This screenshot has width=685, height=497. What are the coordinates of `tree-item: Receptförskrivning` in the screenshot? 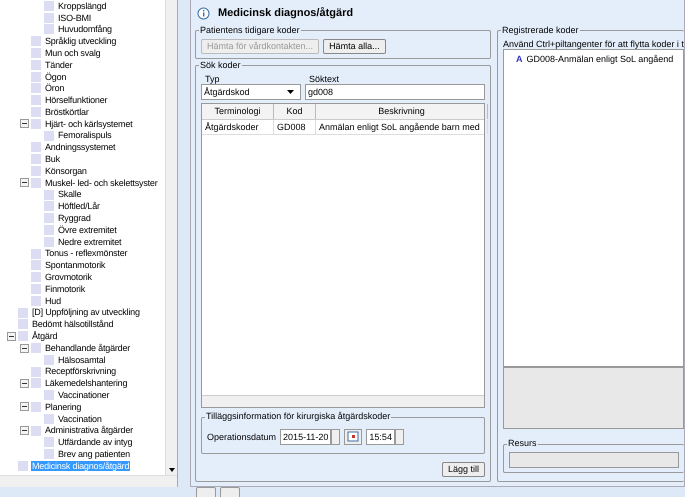 It's located at (80, 371).